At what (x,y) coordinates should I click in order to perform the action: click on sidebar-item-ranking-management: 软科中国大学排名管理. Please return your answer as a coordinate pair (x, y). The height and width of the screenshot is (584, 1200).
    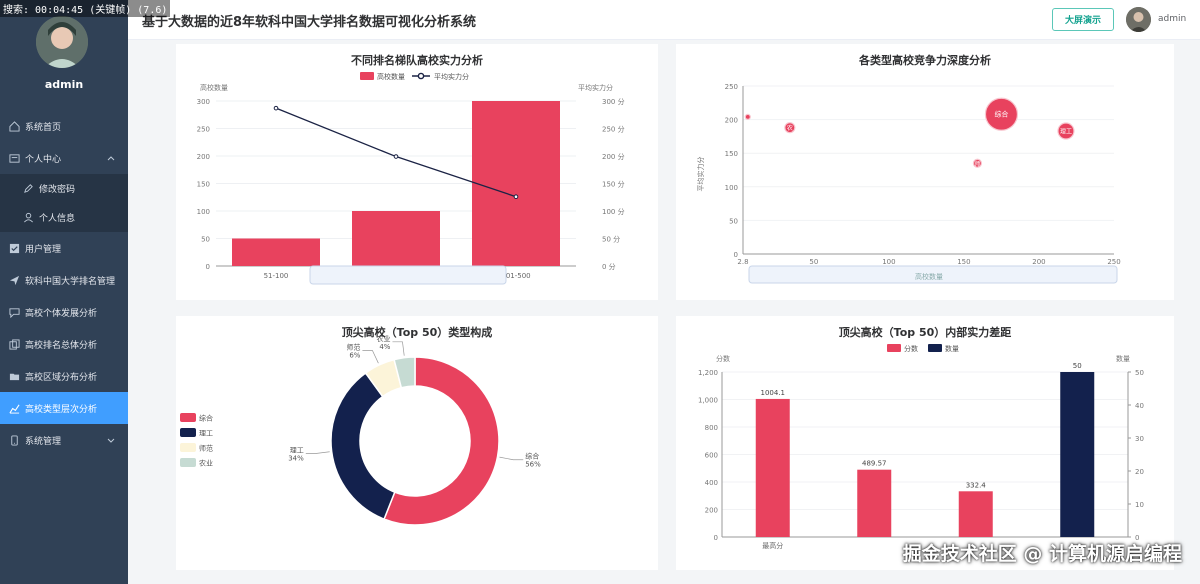
    Looking at the image, I should click on (64, 280).